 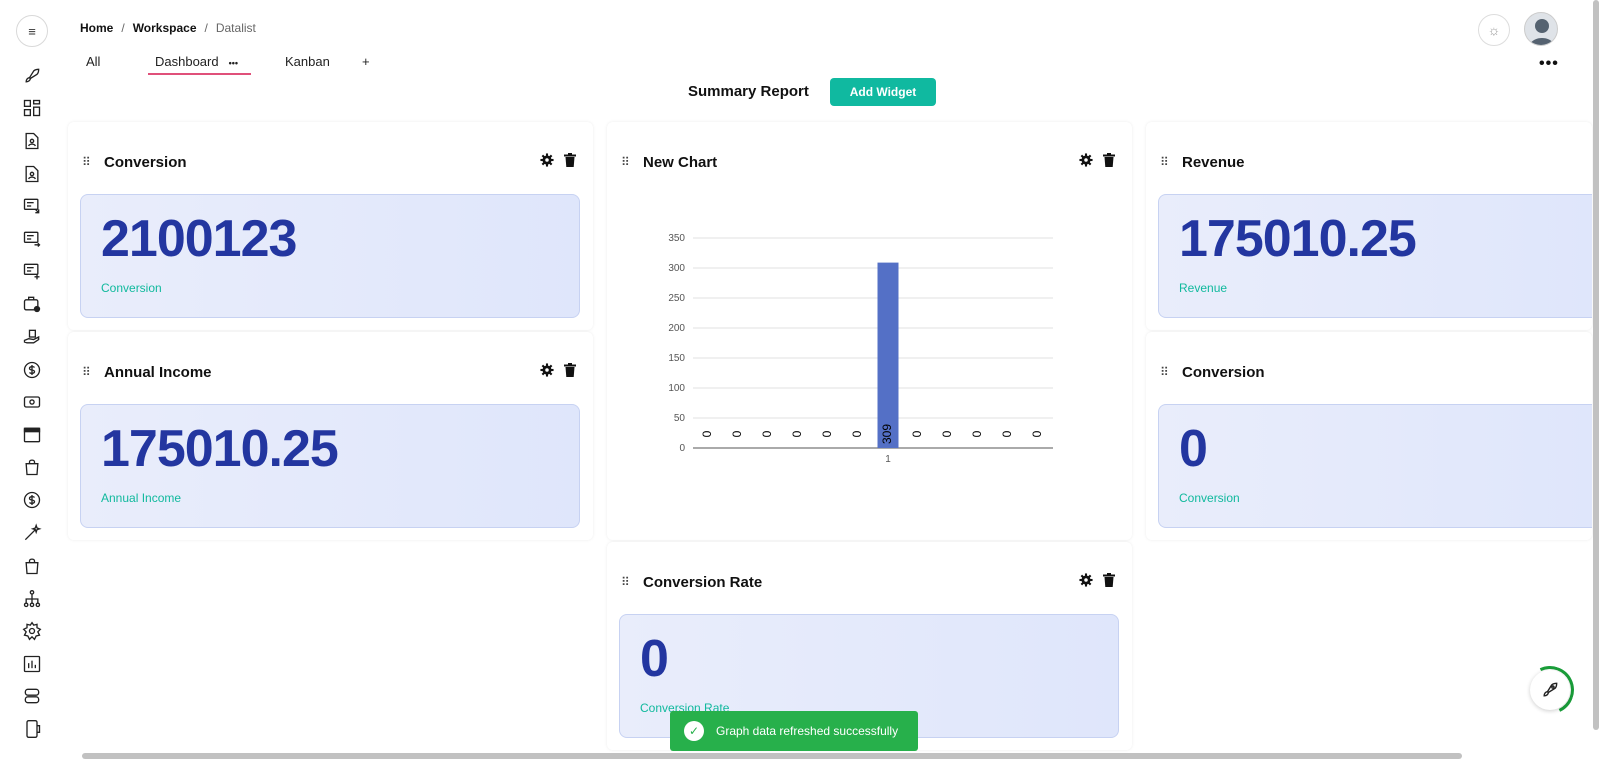 I want to click on money-card-icon, so click(x=32, y=402).